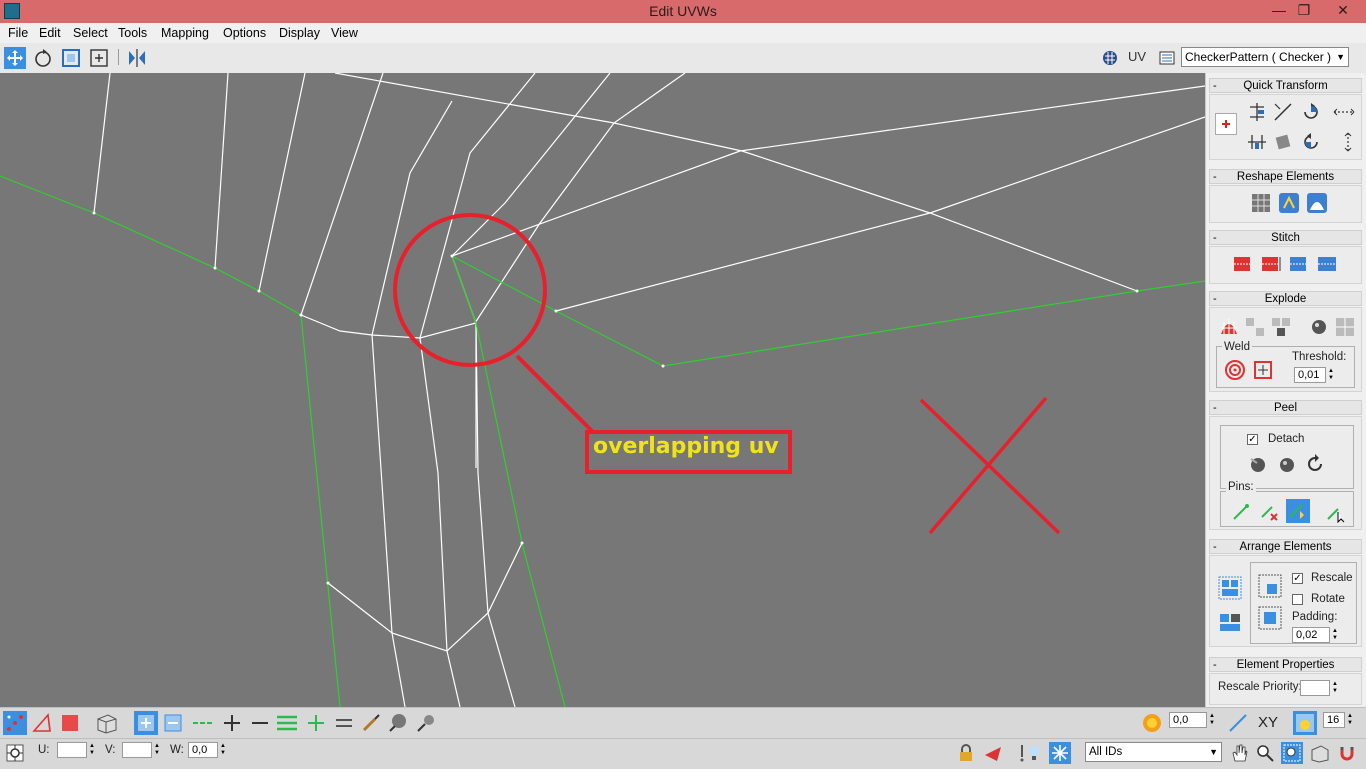 The image size is (1366, 769). What do you see at coordinates (287, 723) in the screenshot?
I see `ring-select-icon` at bounding box center [287, 723].